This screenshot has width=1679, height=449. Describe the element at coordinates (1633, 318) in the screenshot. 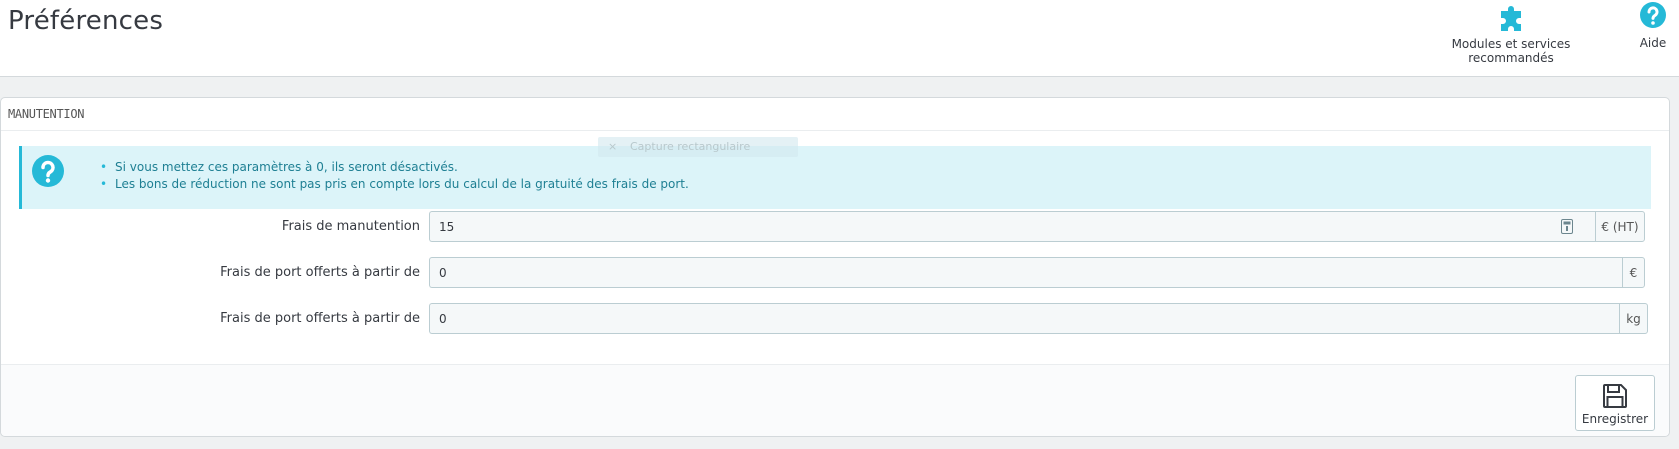

I see `weight-unit-addon: kg` at that location.